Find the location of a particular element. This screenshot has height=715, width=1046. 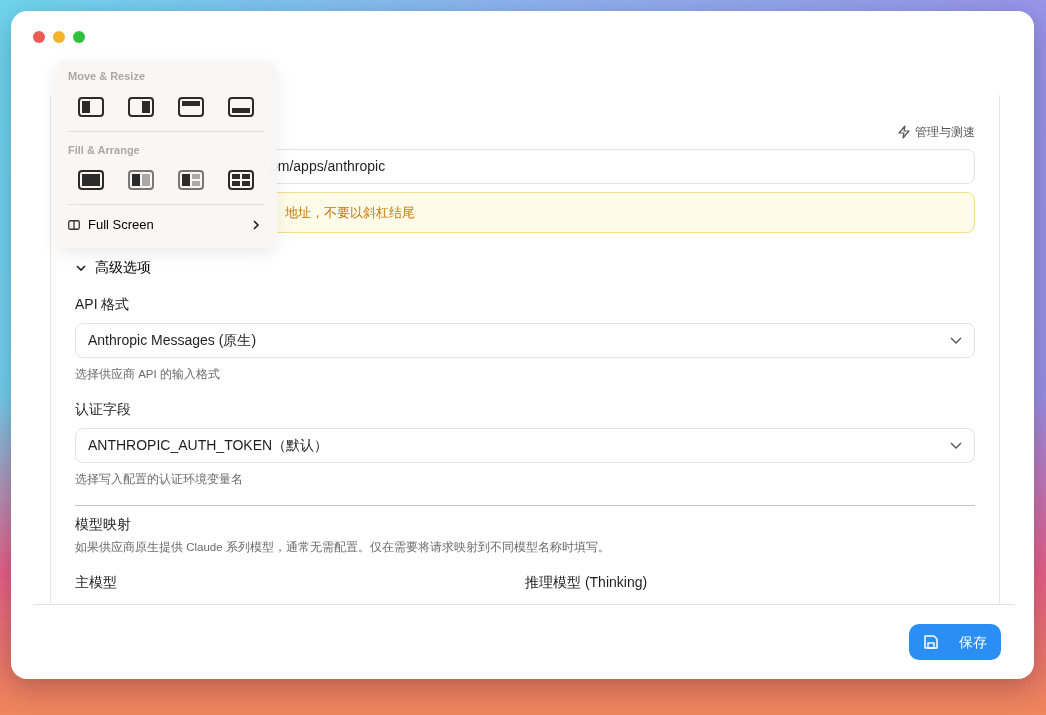

hint-text: 选择写入配置的认证环境变量名 is located at coordinates (159, 480).